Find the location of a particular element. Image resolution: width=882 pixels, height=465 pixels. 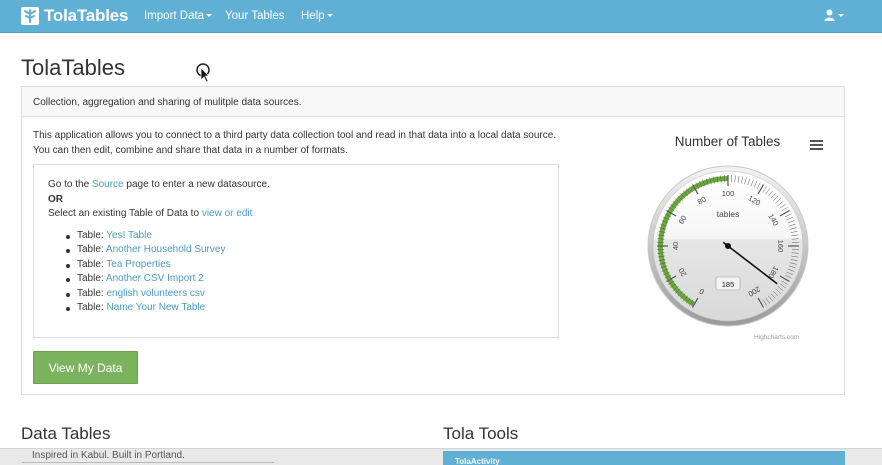

user-icon is located at coordinates (829, 15).